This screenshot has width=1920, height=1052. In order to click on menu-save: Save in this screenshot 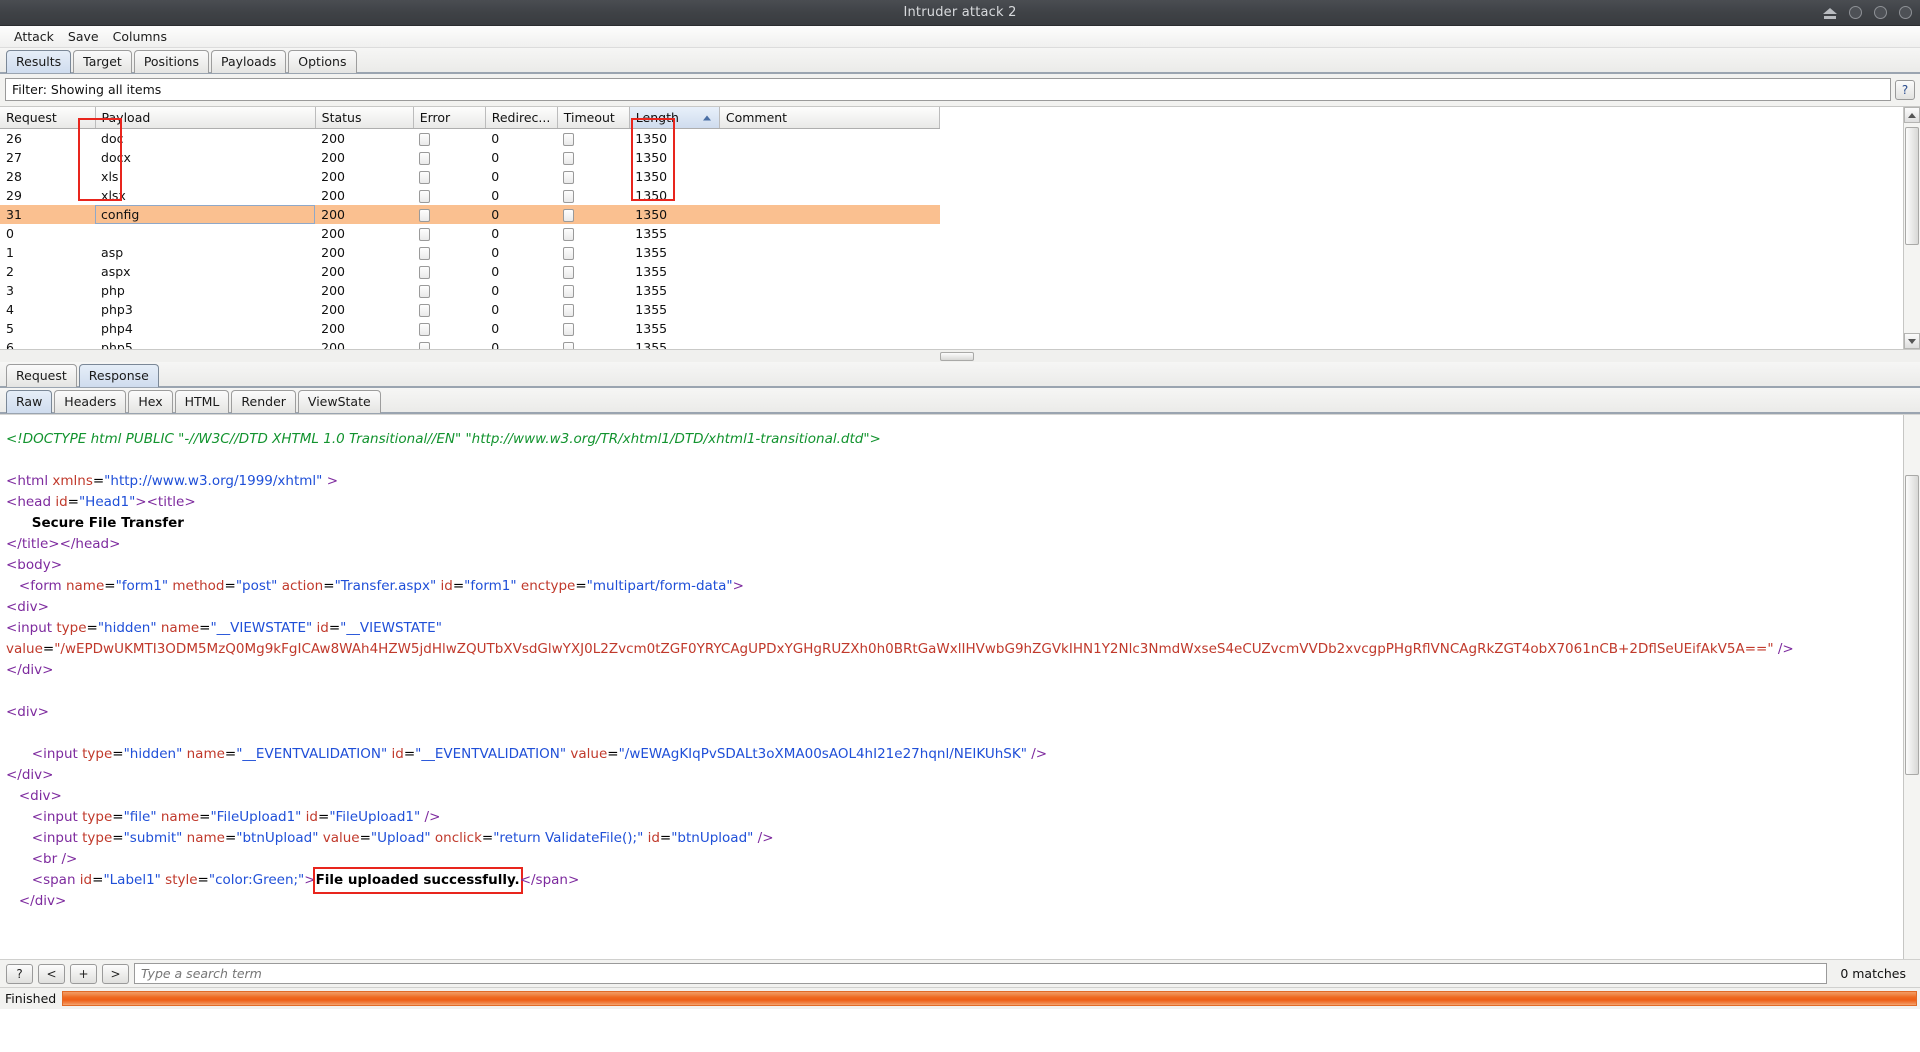, I will do `click(83, 36)`.